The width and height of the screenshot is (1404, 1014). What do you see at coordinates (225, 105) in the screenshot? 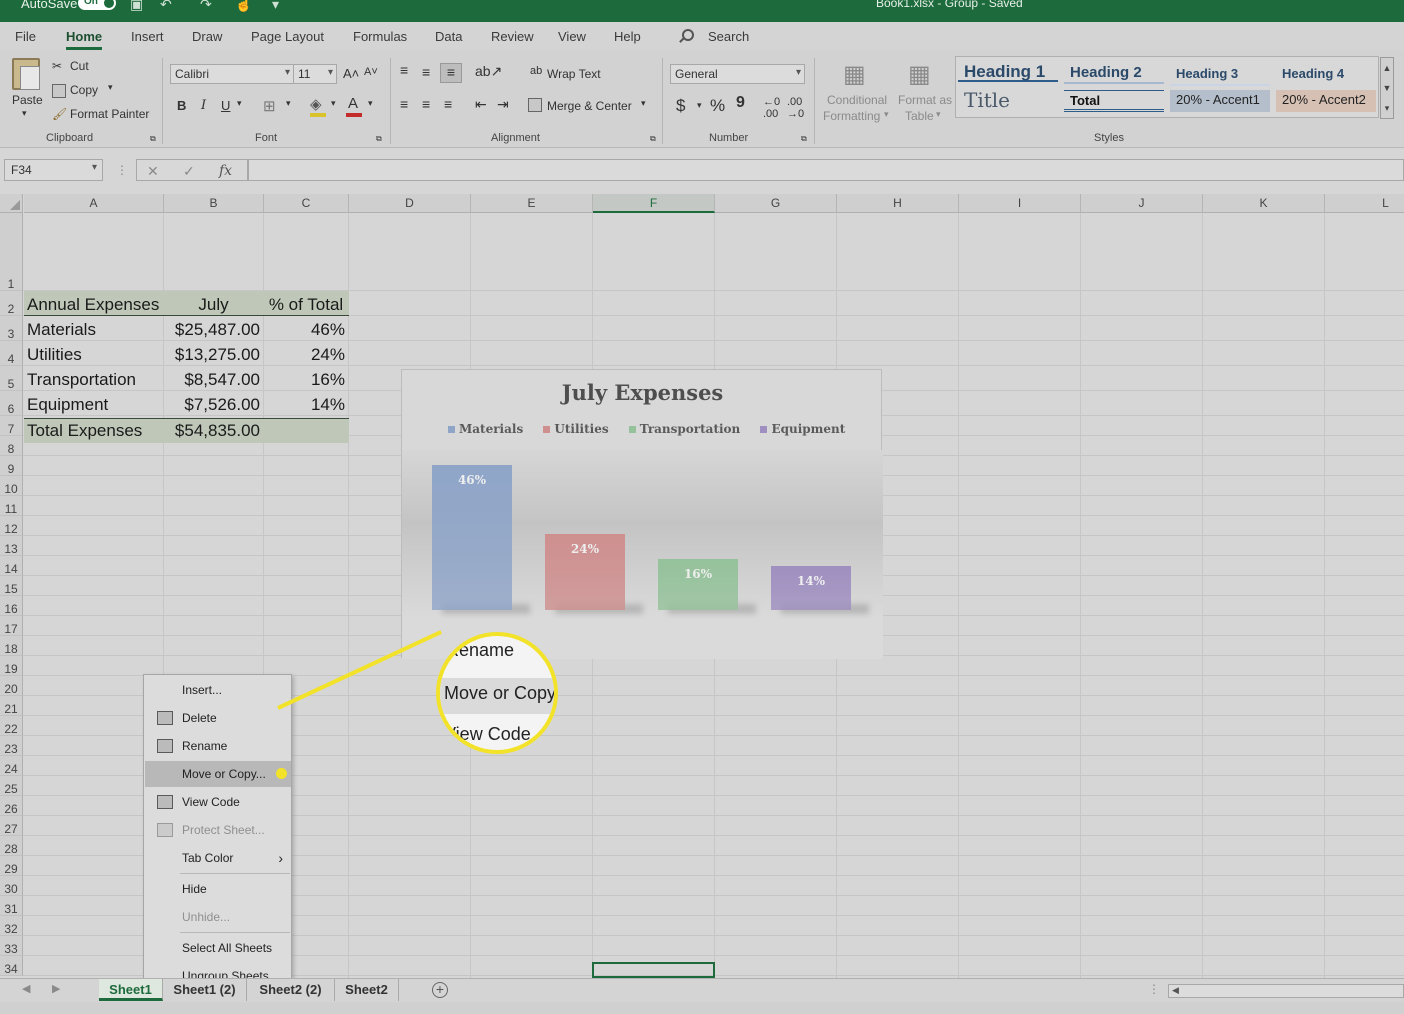
I see `underline-button: U` at bounding box center [225, 105].